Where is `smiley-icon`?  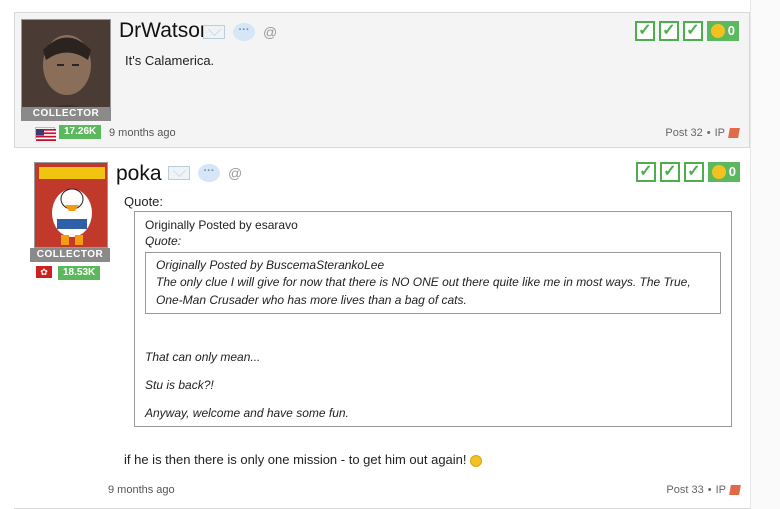 smiley-icon is located at coordinates (476, 460).